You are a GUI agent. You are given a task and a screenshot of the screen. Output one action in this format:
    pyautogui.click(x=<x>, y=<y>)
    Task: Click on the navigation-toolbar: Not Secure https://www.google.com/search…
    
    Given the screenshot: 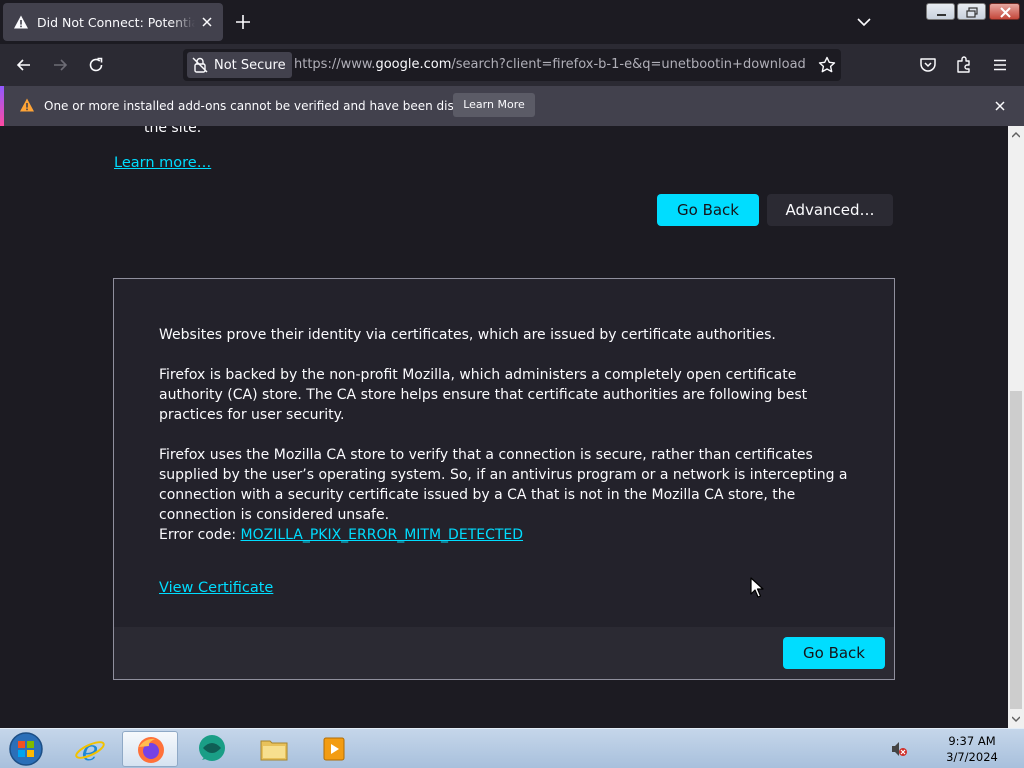 What is the action you would take?
    pyautogui.click(x=512, y=65)
    